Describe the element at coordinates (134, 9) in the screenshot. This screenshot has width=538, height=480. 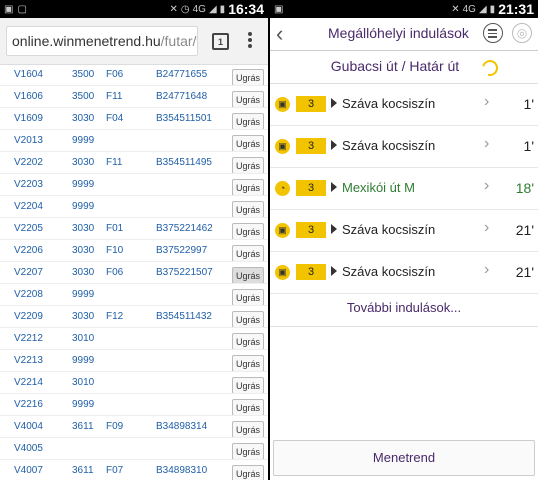
I see `status-bar: ▣ ▢ ✕ ◷ 4G ◢ ▮ 16:34` at that location.